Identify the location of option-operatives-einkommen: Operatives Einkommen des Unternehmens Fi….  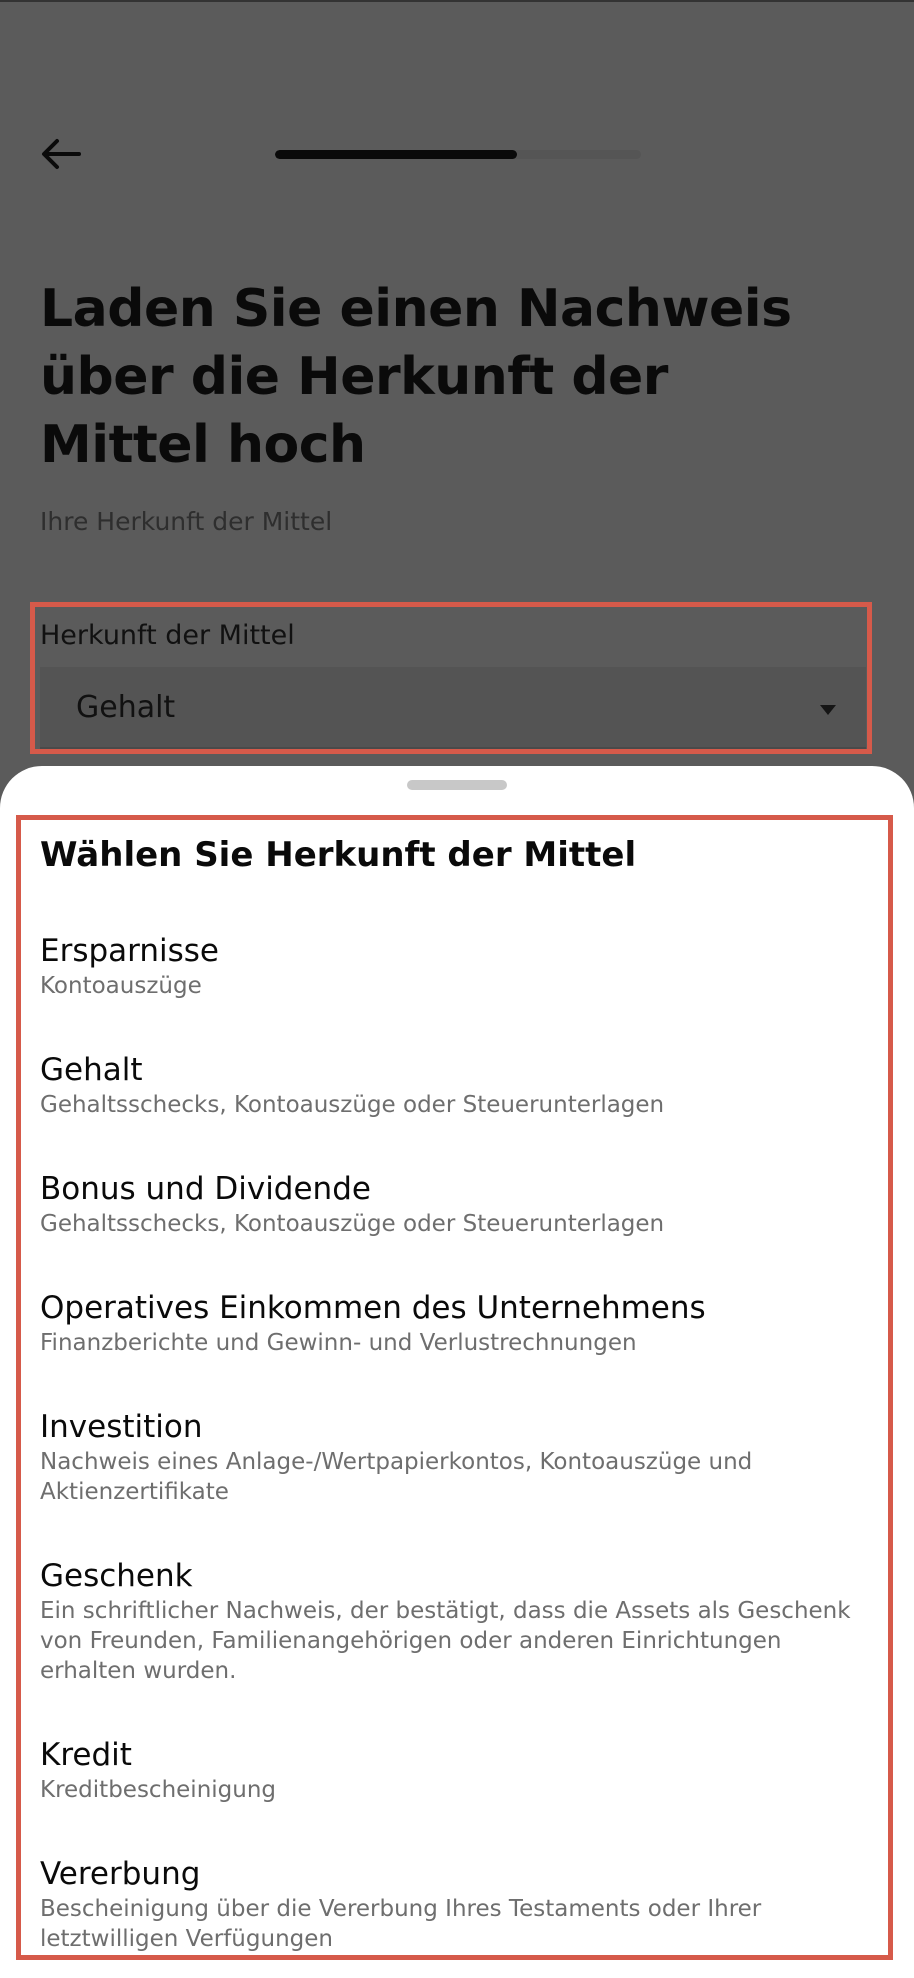
(458, 1323).